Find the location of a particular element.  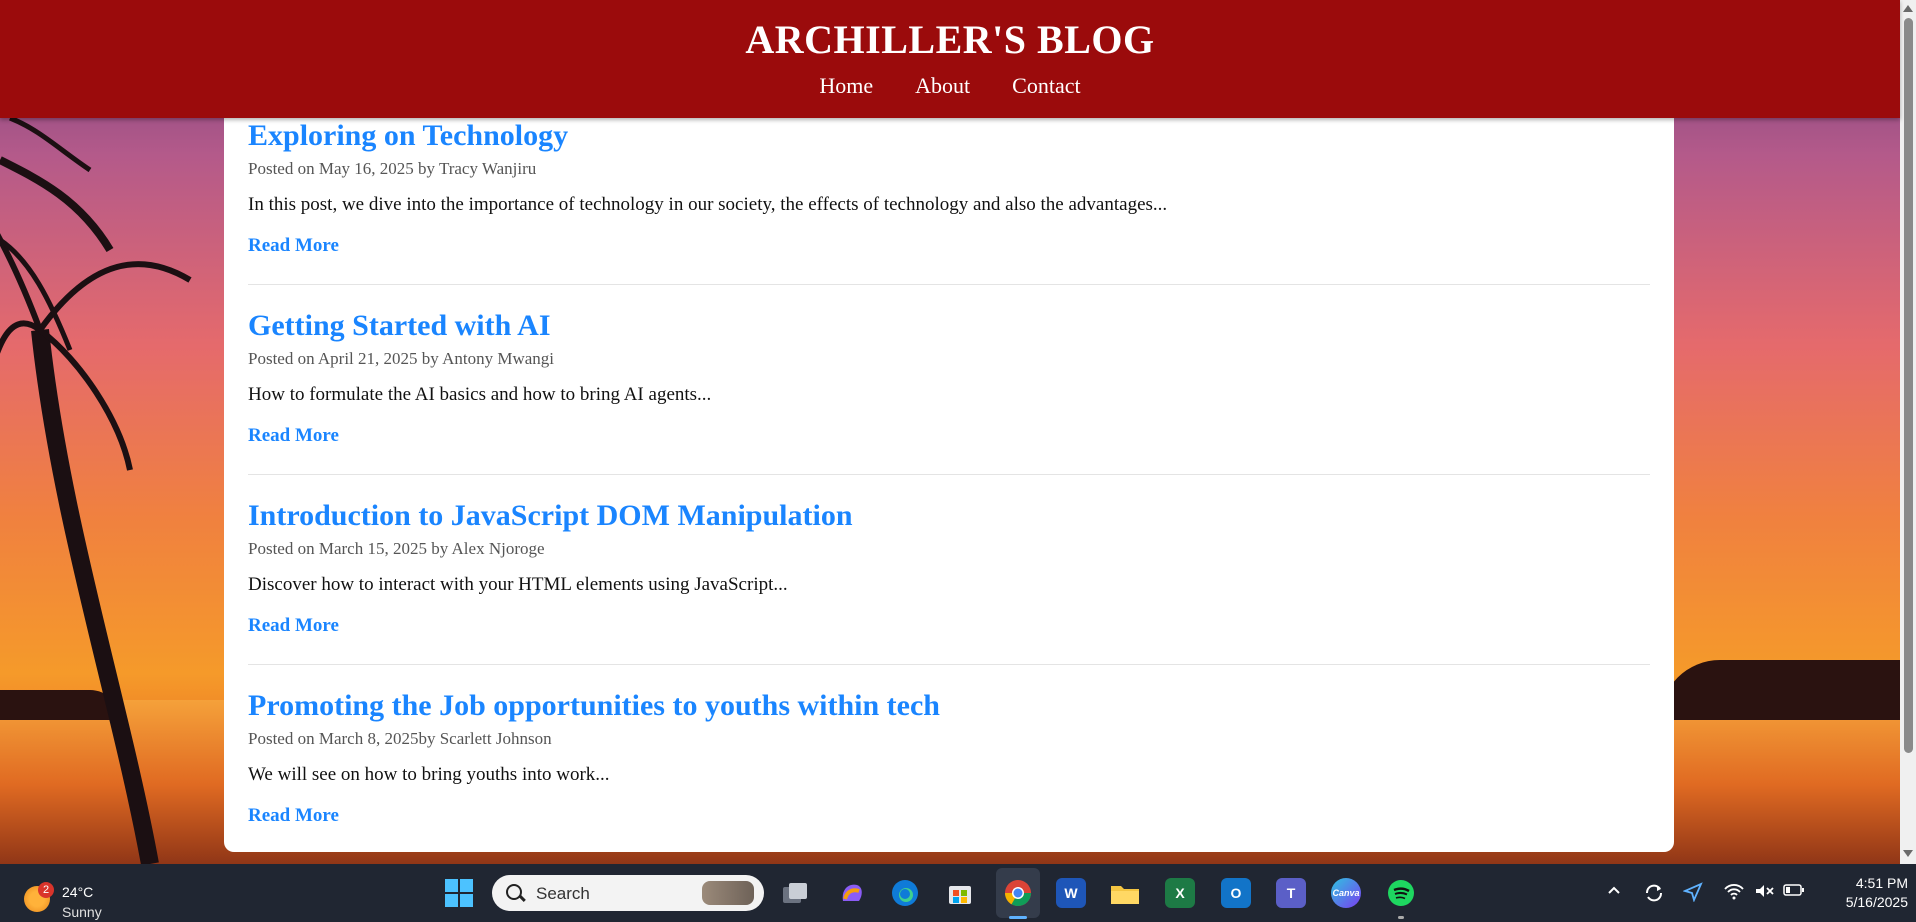

volume-muted-icon is located at coordinates (1764, 893).